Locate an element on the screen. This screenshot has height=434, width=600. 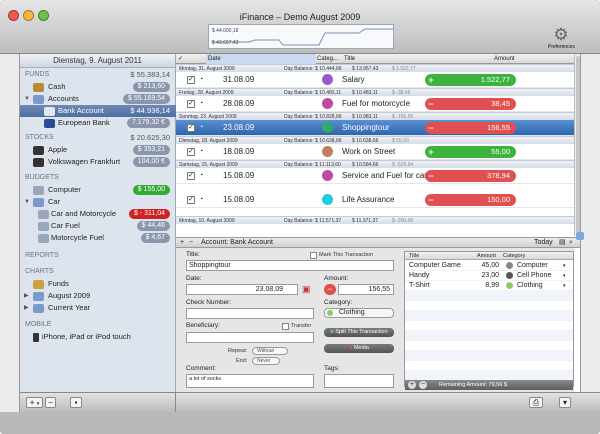
scroll-indicator is located at coordinates (580, 236).